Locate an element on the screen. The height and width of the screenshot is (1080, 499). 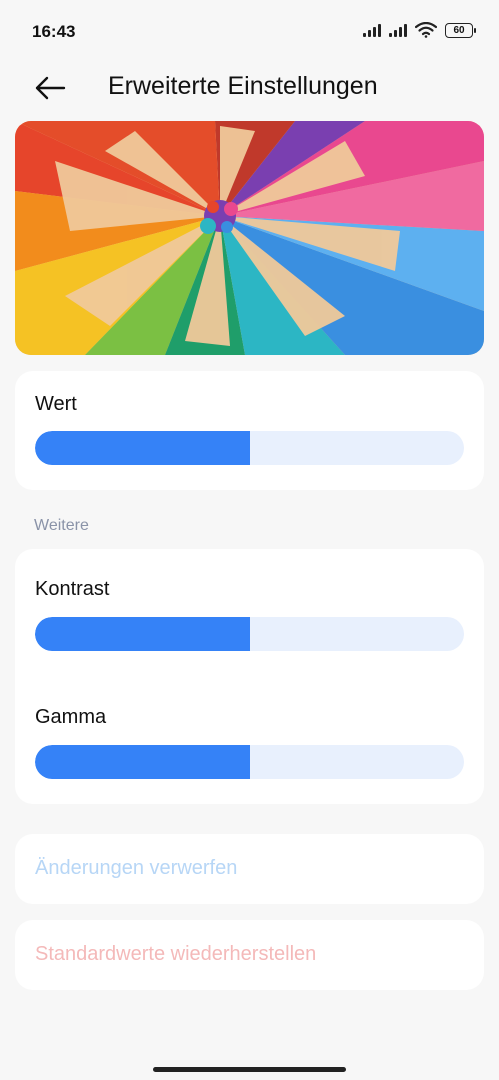
header: Erweiterte Einstellungen is located at coordinates (249, 88).